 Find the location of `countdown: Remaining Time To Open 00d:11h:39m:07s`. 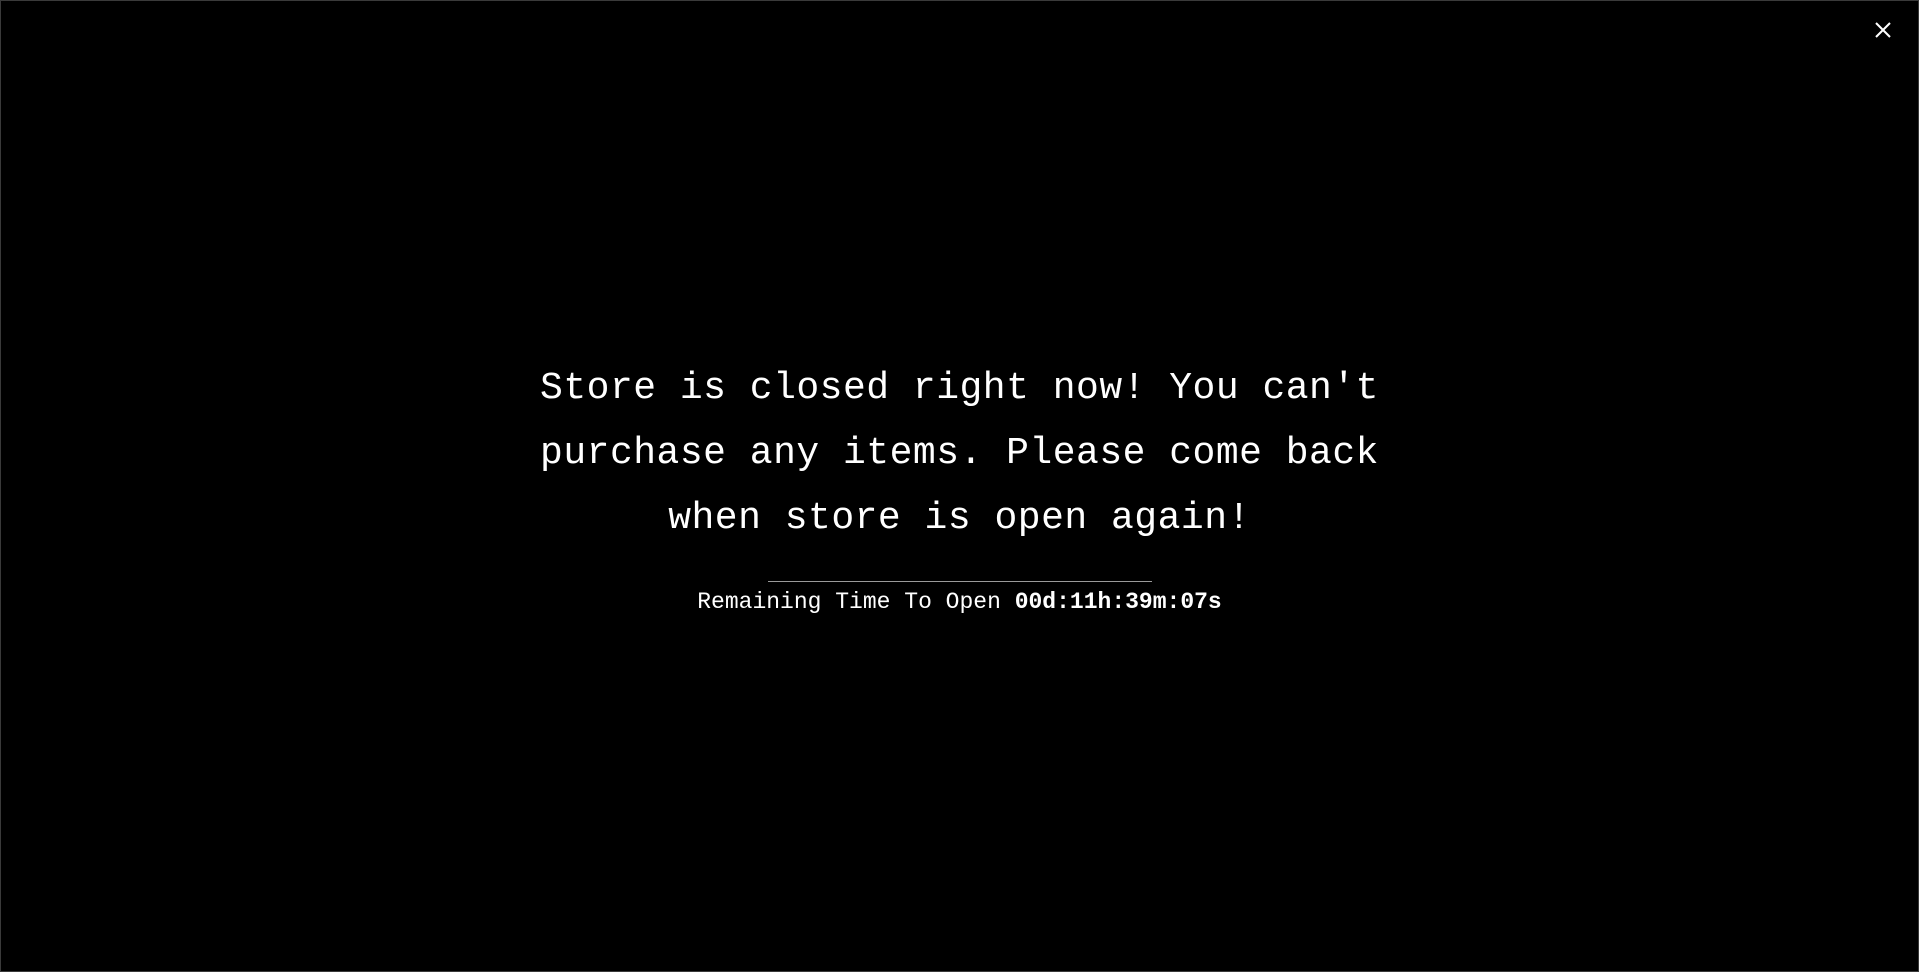

countdown: Remaining Time To Open 00d:11h:39m:07s is located at coordinates (959, 602).